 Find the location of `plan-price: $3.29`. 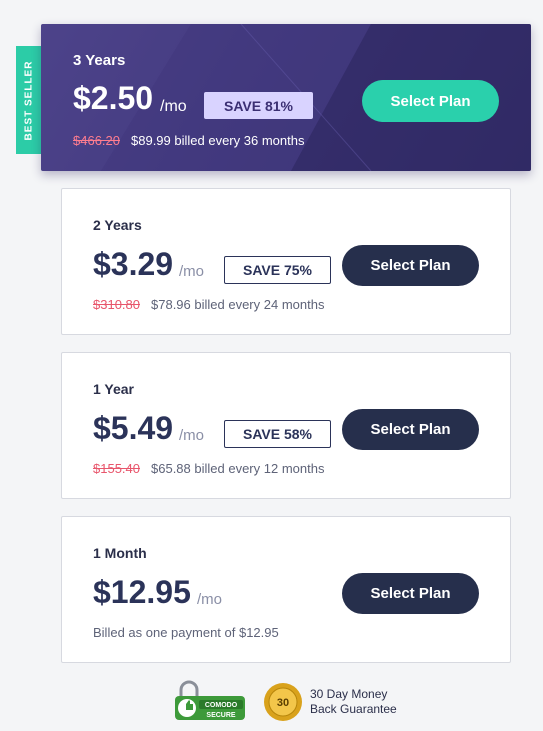

plan-price: $3.29 is located at coordinates (133, 264).